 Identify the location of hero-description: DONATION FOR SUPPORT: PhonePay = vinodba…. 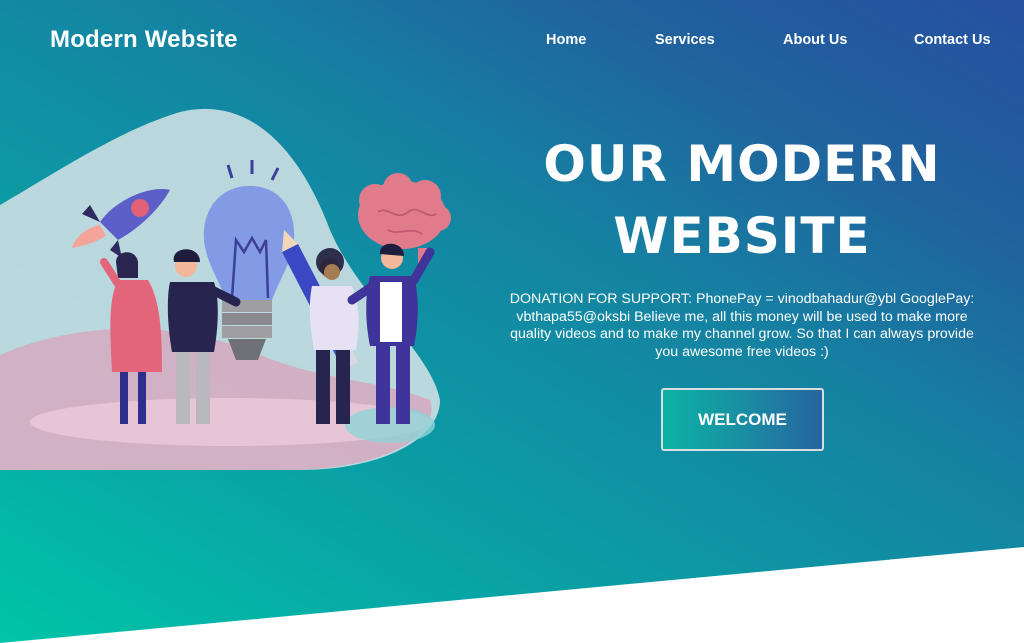
(742, 325).